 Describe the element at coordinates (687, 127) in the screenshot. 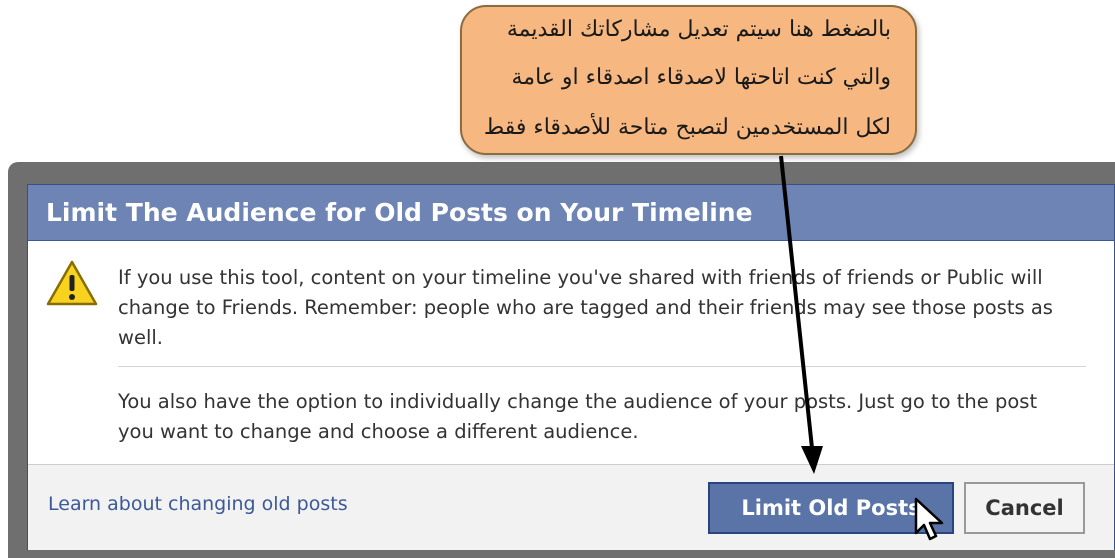

I see `annotation-line-3: لكل المستخدمين لتصبح متاحة للأصدقاء فقط` at that location.